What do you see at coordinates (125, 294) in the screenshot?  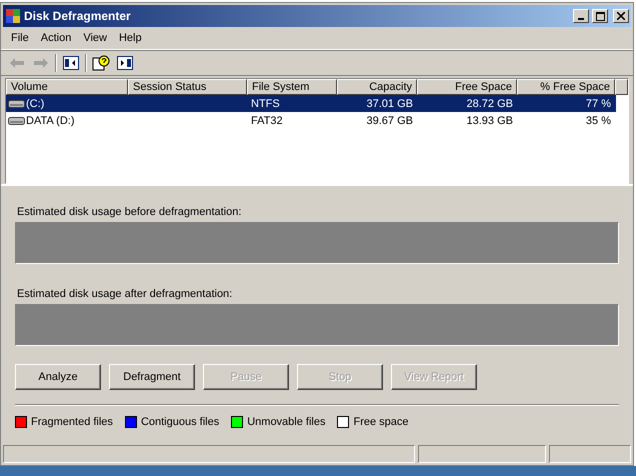 I see `usage-label: Estimated disk usage after defragmentation:` at bounding box center [125, 294].